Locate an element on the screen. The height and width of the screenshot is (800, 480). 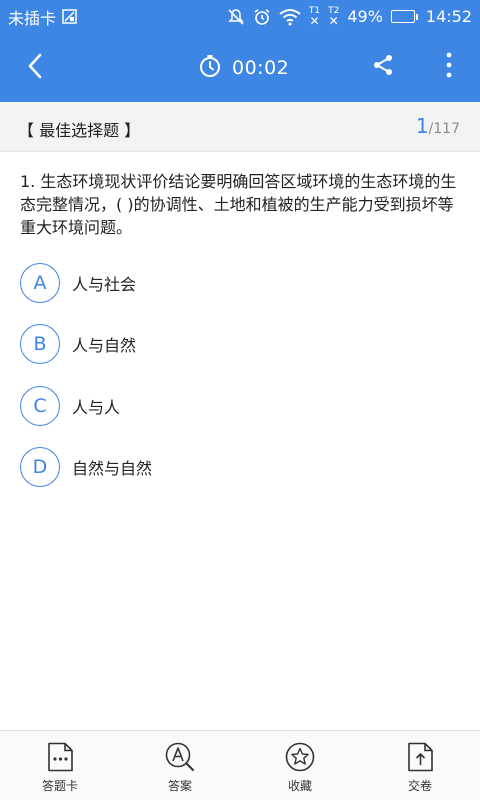
total-questions: /117 is located at coordinates (444, 129).